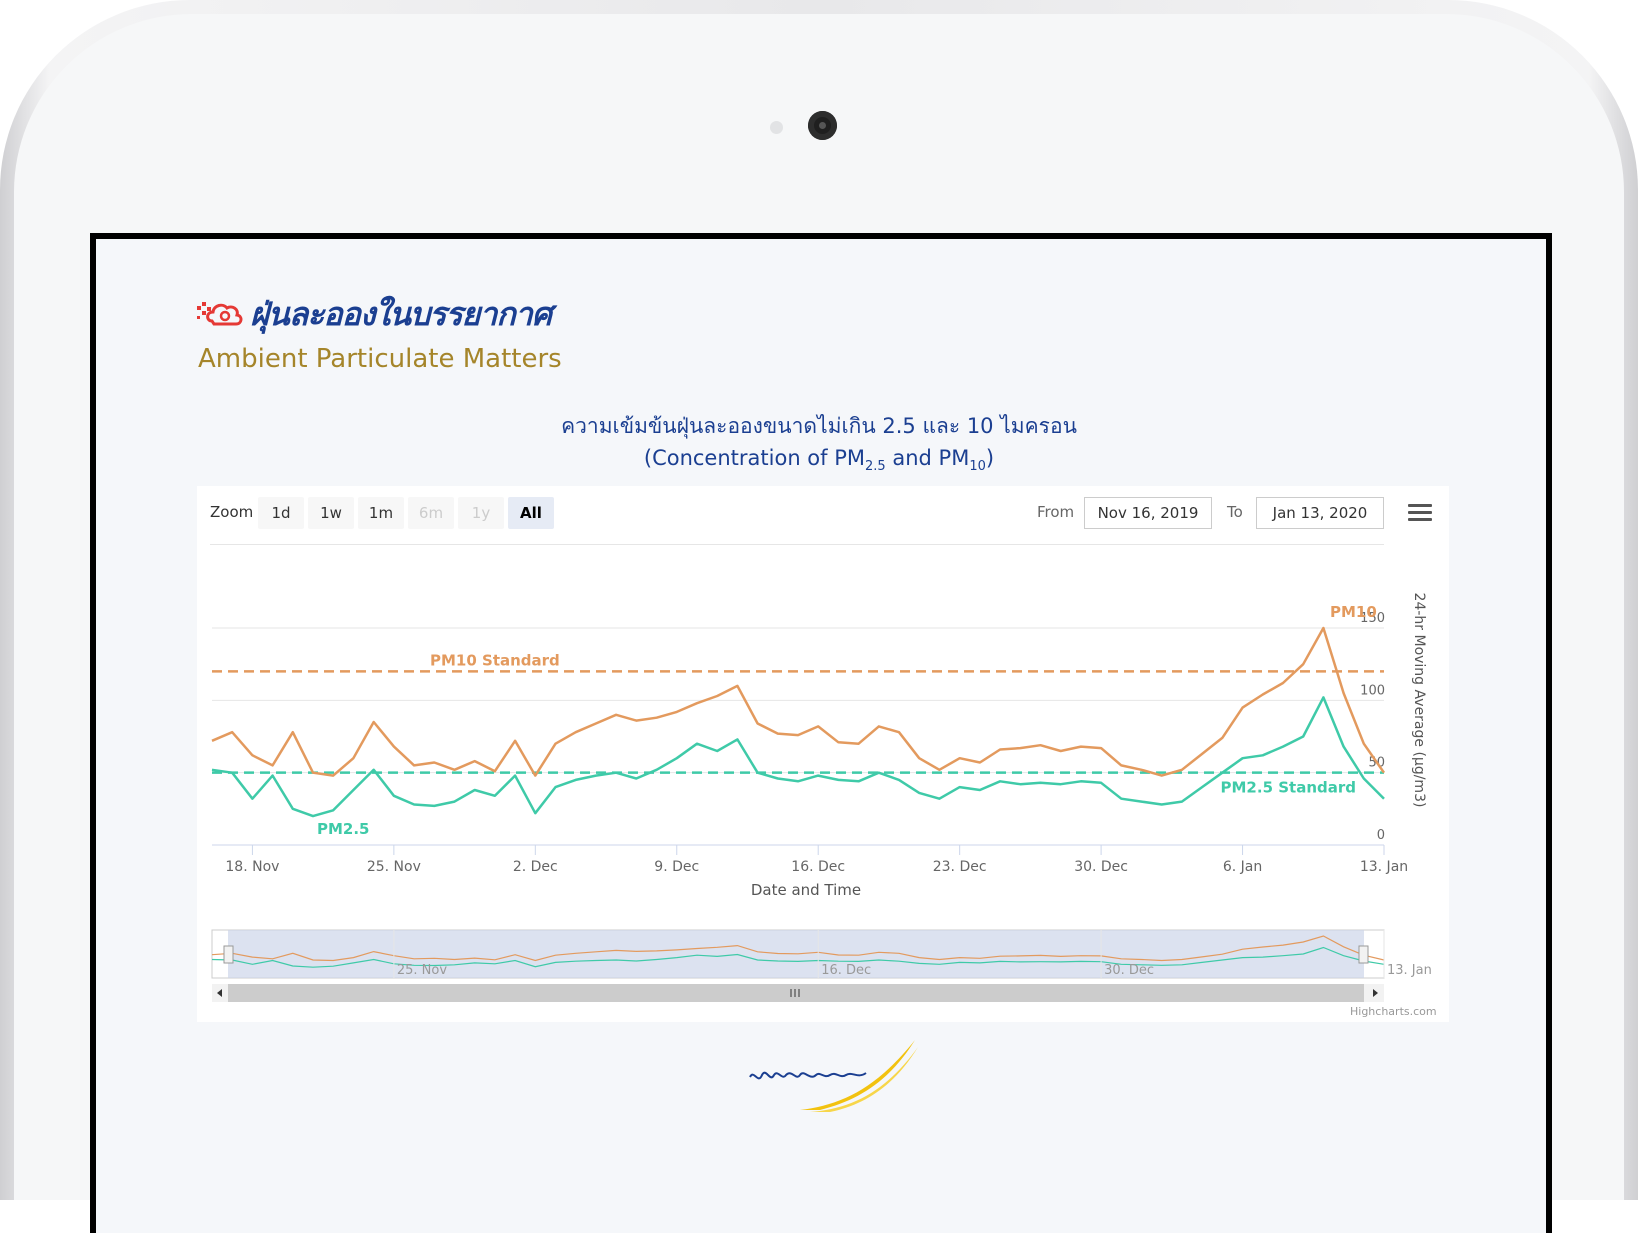 The image size is (1638, 1233). I want to click on x-tick-label: 30. Dec, so click(1101, 867).